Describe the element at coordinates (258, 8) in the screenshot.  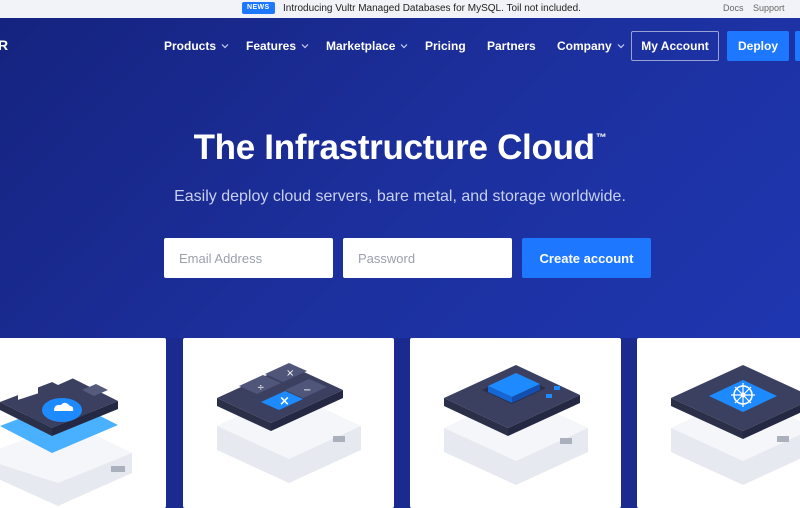
I see `news-badge: NEWS` at that location.